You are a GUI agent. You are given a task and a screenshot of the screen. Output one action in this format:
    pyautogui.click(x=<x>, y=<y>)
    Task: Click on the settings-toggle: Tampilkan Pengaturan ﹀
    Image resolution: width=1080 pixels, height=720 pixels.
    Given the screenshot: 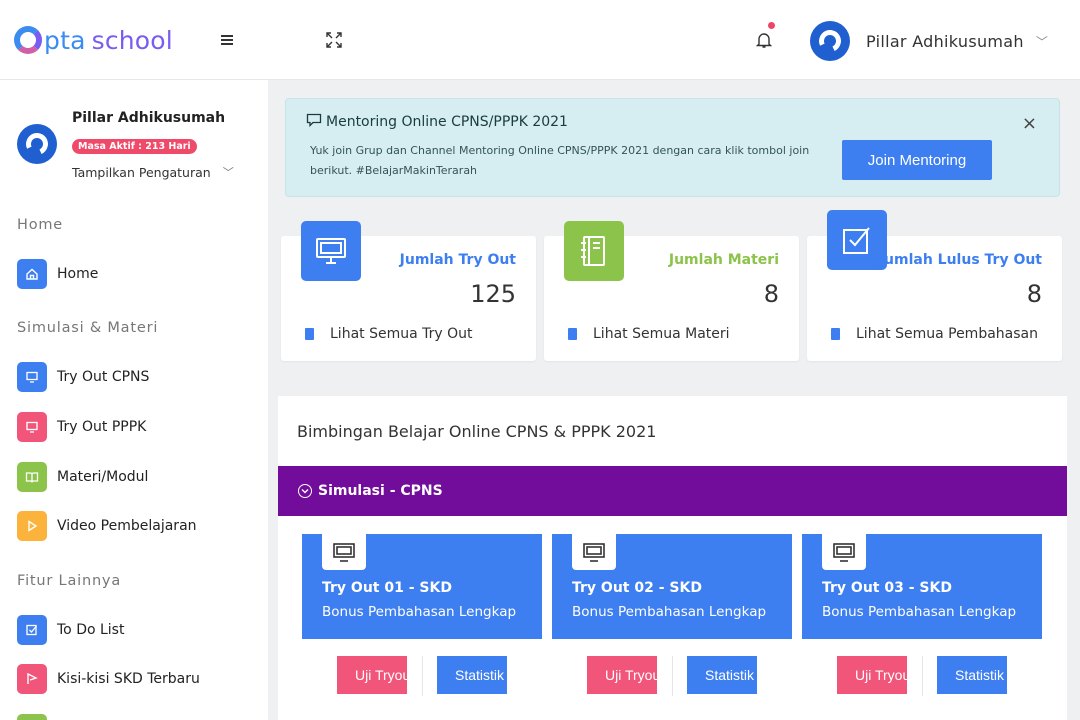 What is the action you would take?
    pyautogui.click(x=153, y=172)
    